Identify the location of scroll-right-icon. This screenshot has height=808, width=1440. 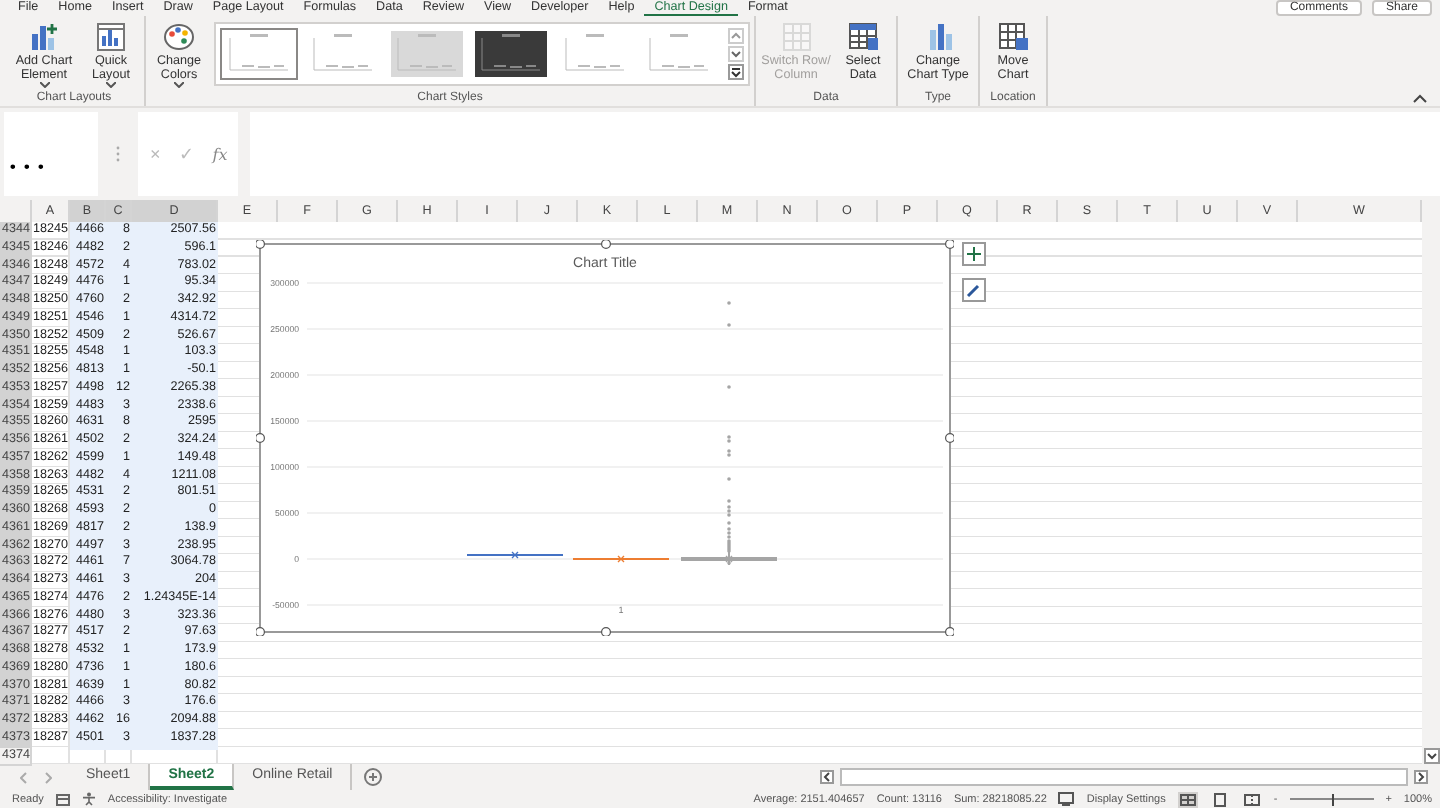
(1421, 777).